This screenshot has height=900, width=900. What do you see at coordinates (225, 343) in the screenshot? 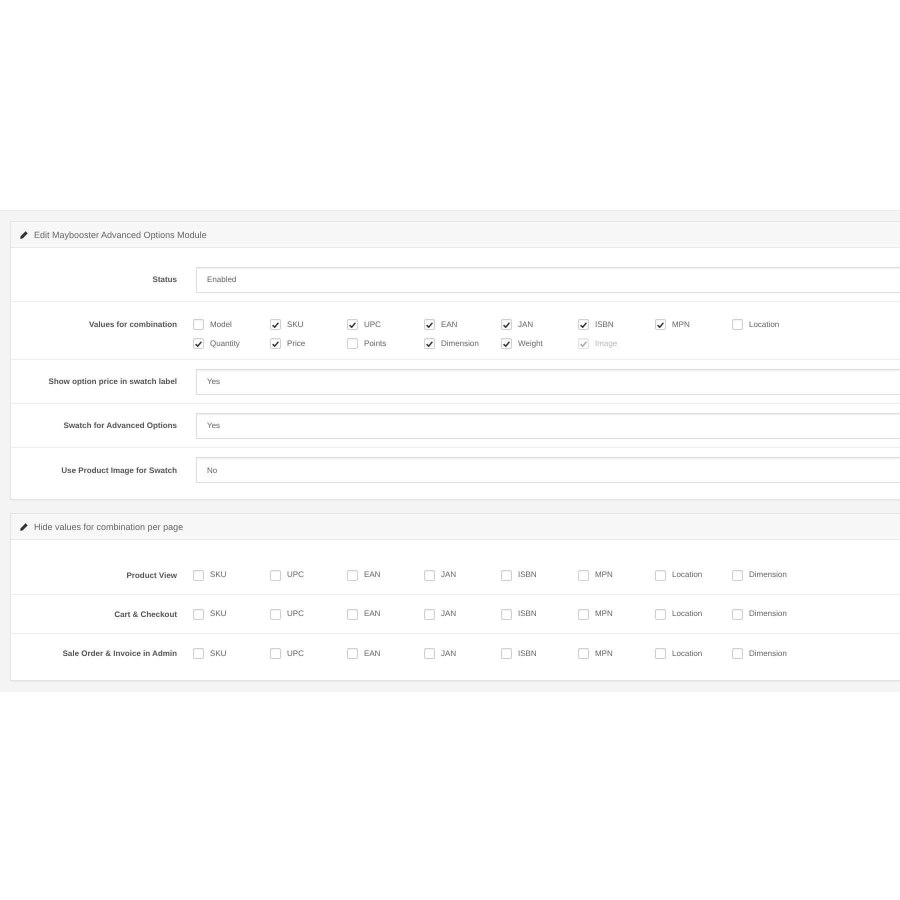
I see `checkbox-label: Quantity` at bounding box center [225, 343].